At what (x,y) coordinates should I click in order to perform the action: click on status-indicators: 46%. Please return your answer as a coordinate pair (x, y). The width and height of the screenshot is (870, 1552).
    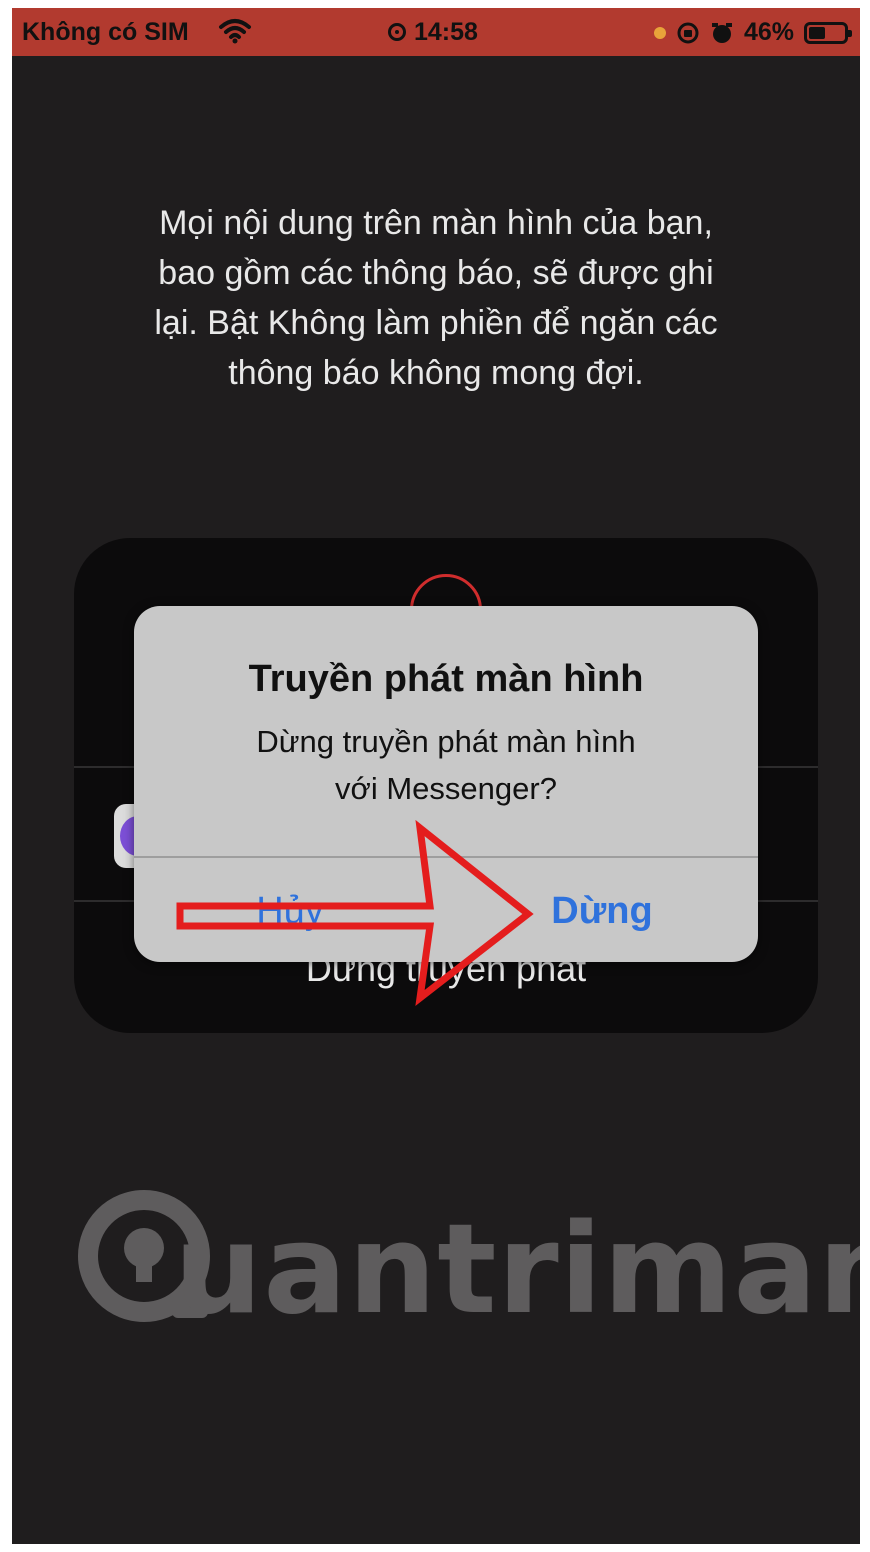
    Looking at the image, I should click on (752, 32).